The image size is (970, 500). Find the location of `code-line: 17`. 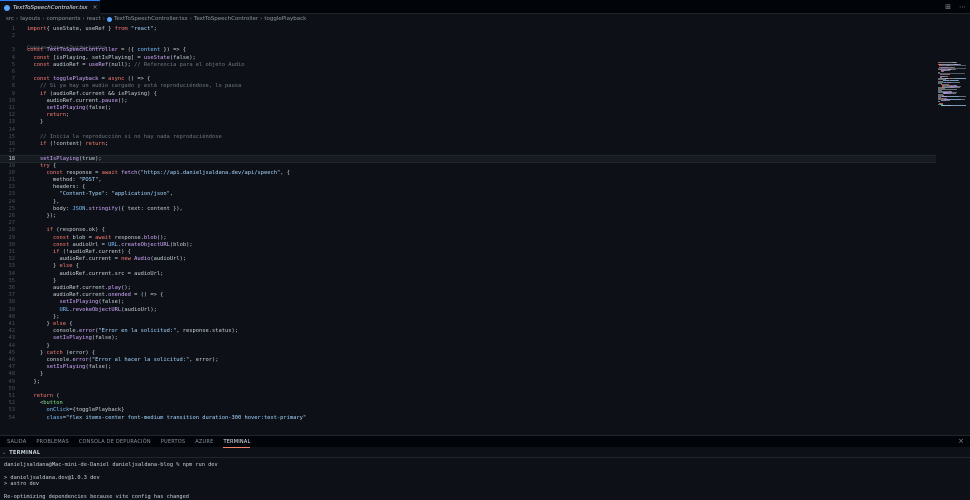

code-line: 17 is located at coordinates (468, 151).